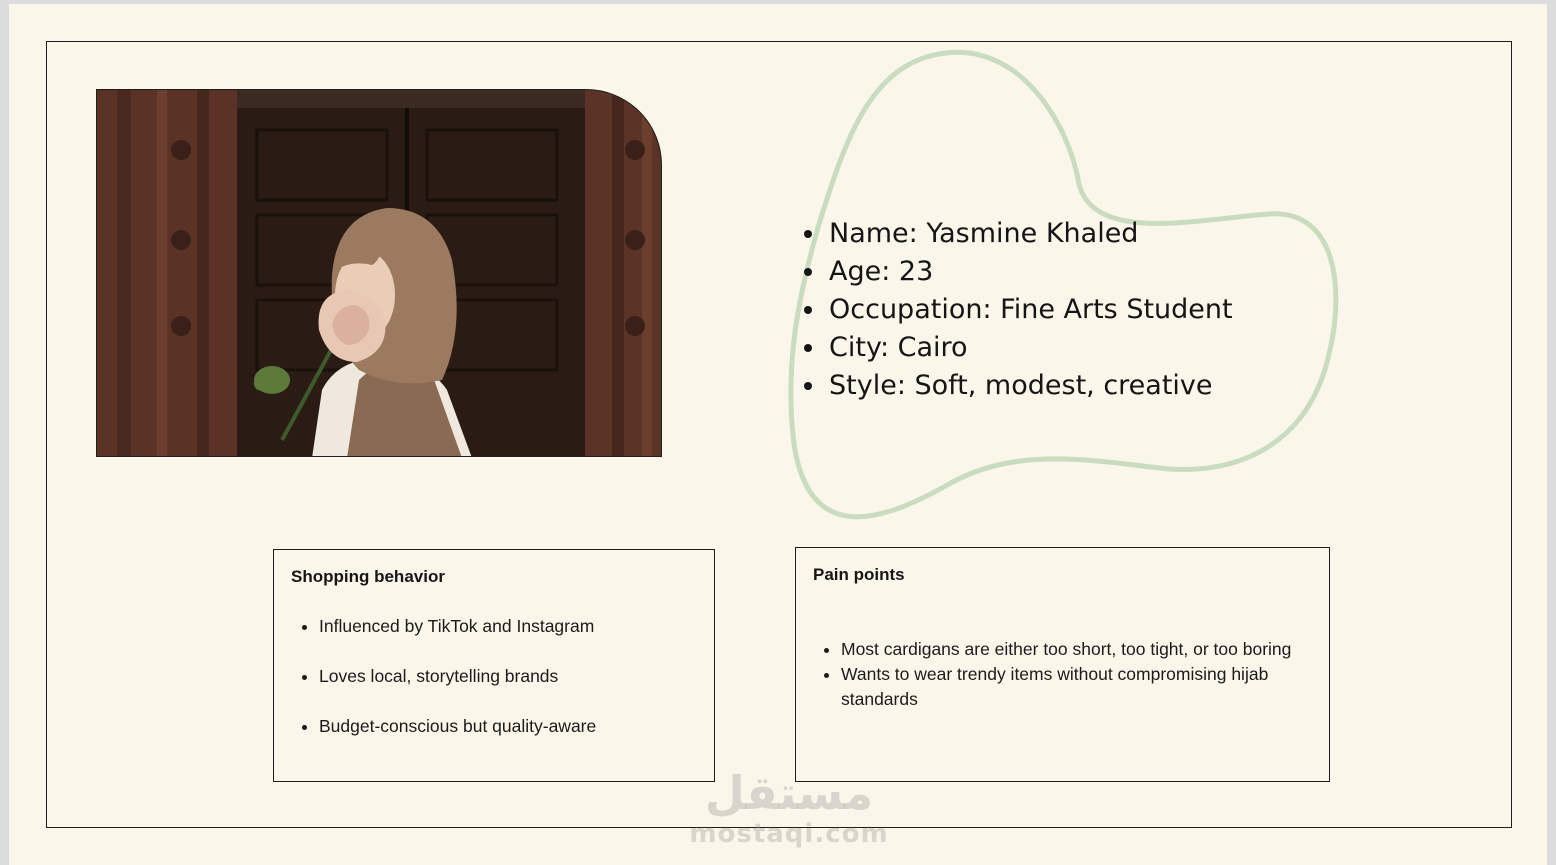 Image resolution: width=1556 pixels, height=865 pixels. What do you see at coordinates (457, 676) in the screenshot?
I see `list-item: Loves local, storytelling brands` at bounding box center [457, 676].